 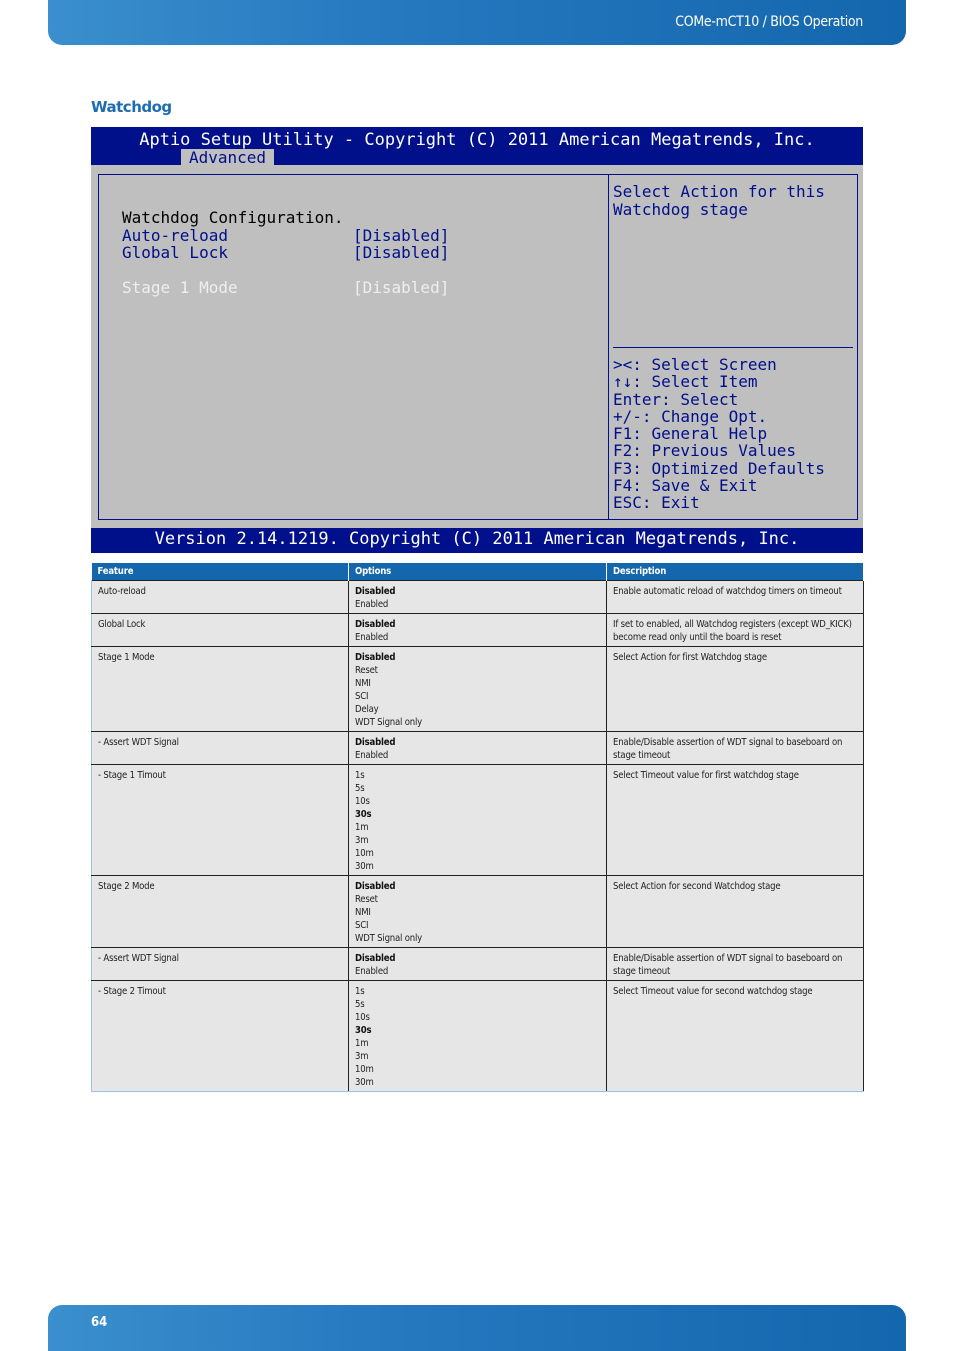 What do you see at coordinates (685, 382) in the screenshot?
I see `key-select-item: ↑↓: Select Item` at bounding box center [685, 382].